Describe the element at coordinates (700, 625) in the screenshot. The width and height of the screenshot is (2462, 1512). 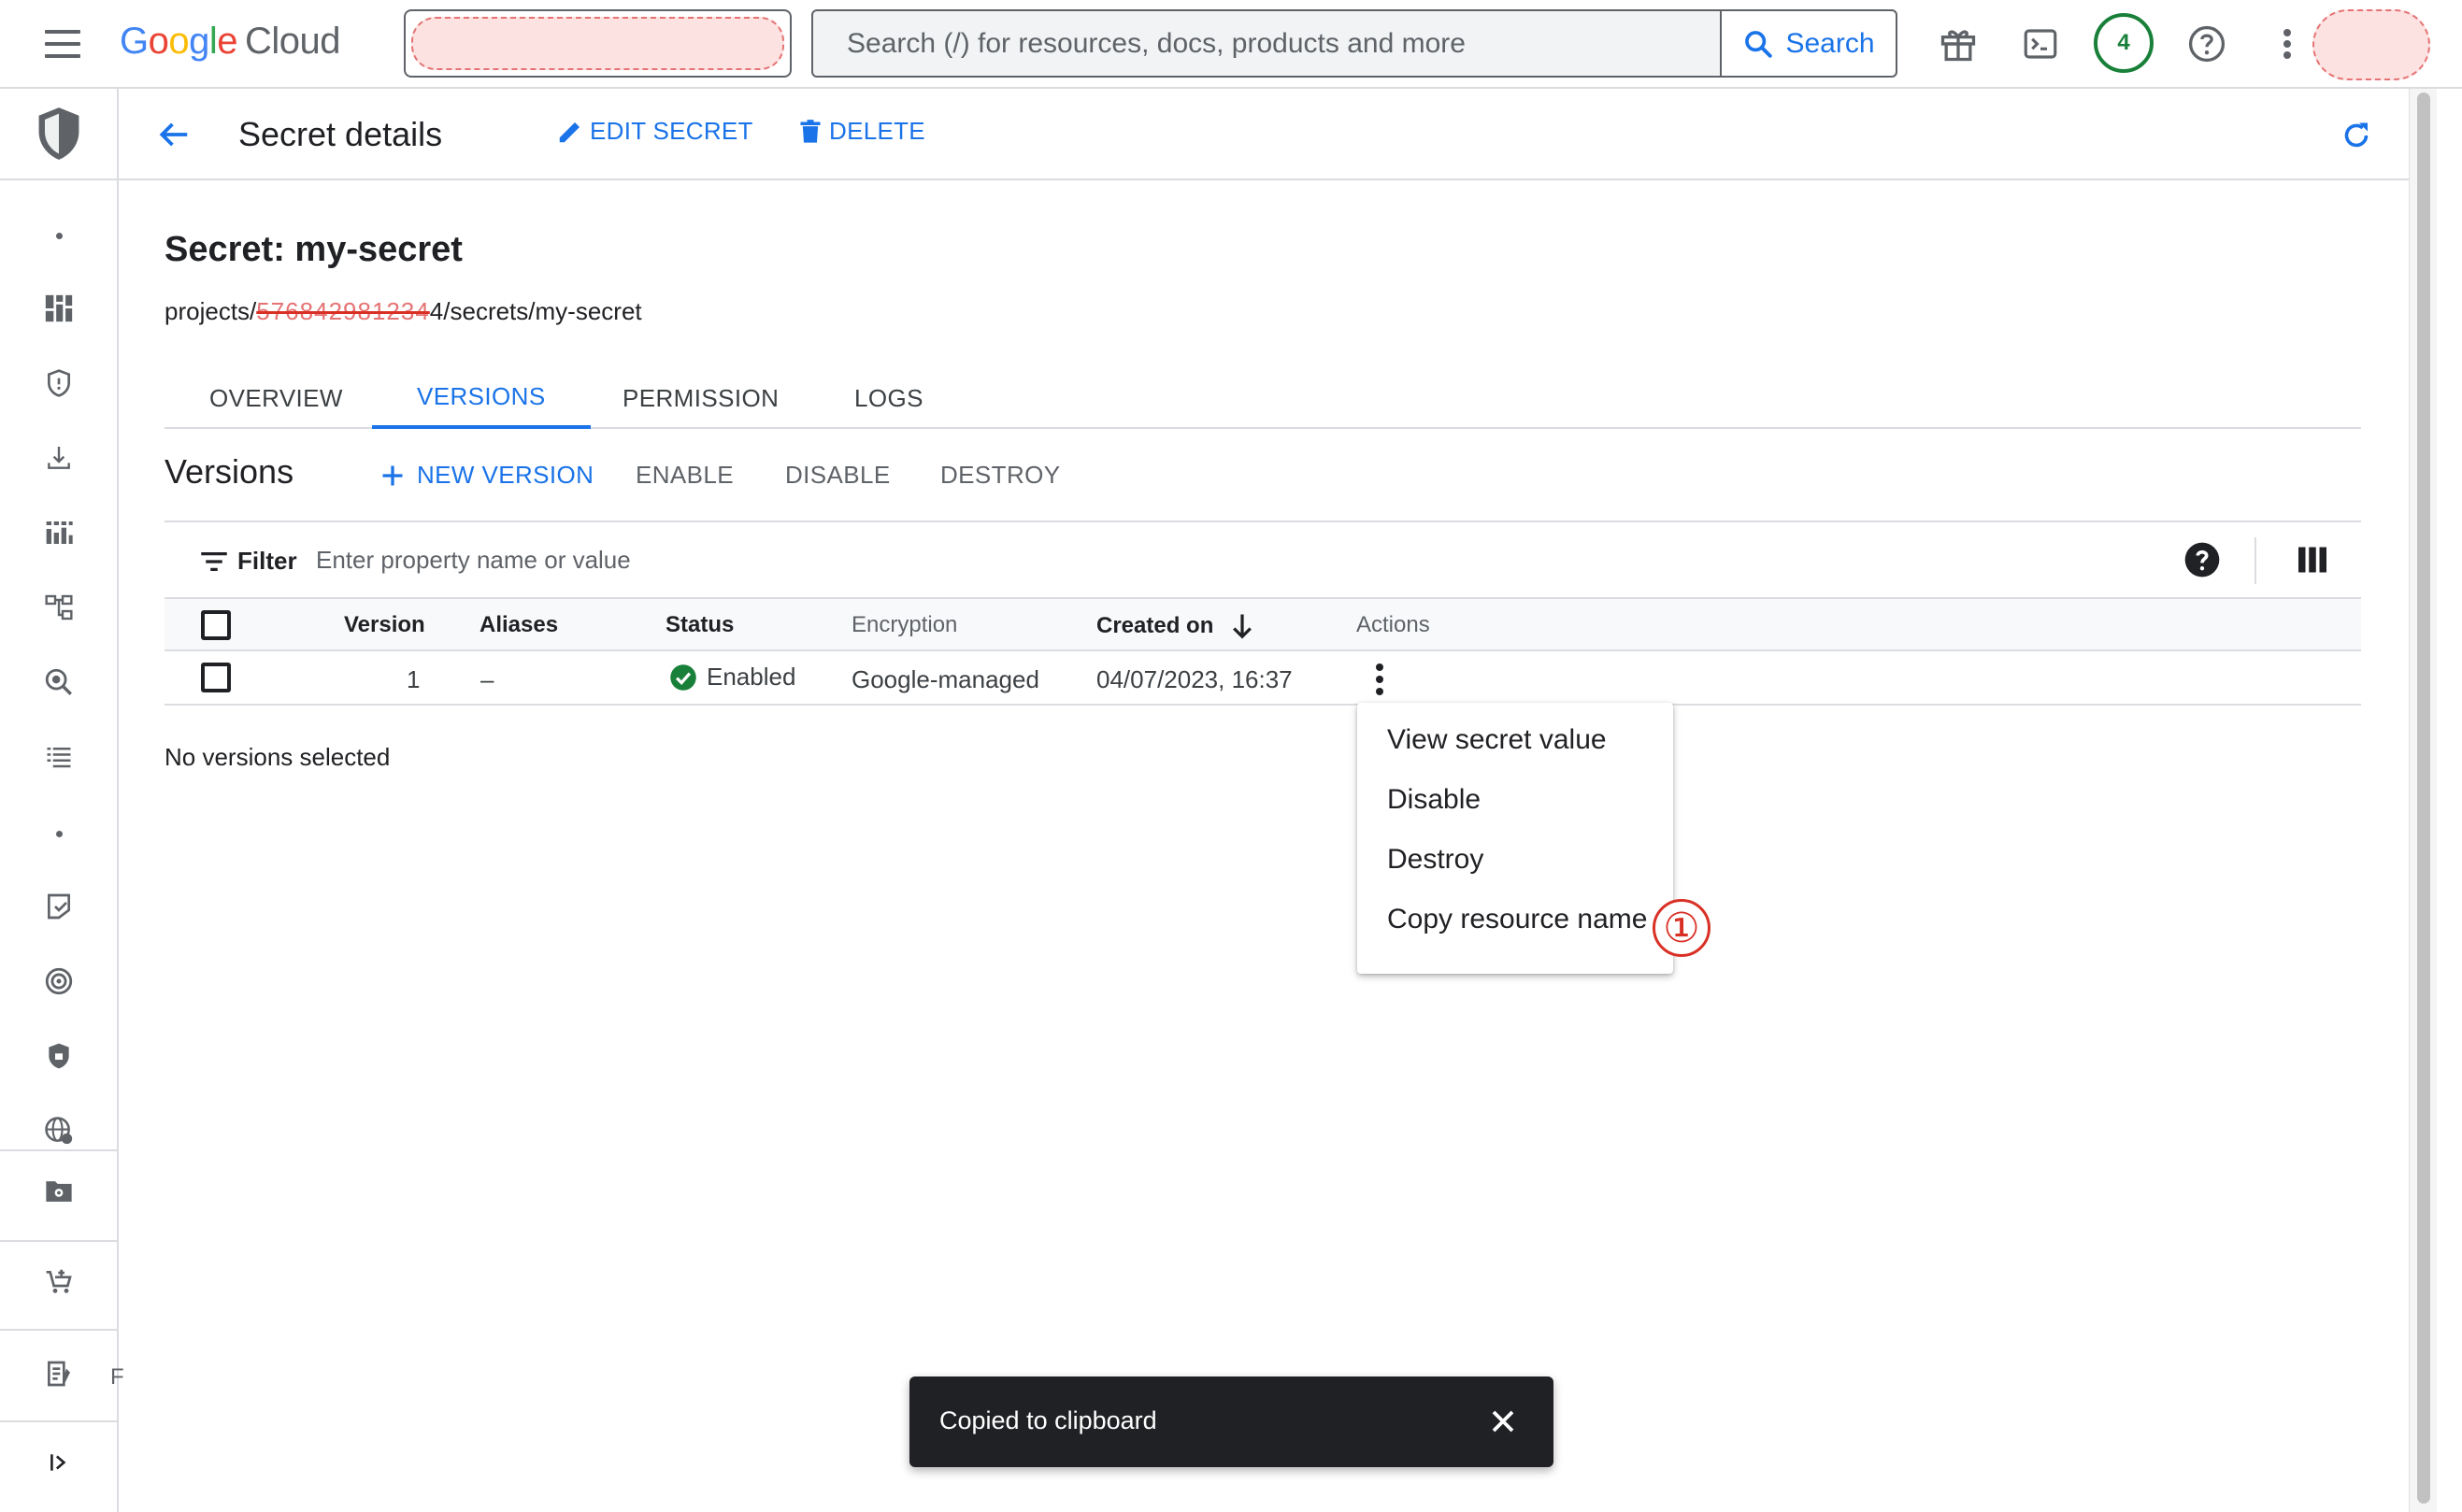
I see `column-header-status: Status` at that location.